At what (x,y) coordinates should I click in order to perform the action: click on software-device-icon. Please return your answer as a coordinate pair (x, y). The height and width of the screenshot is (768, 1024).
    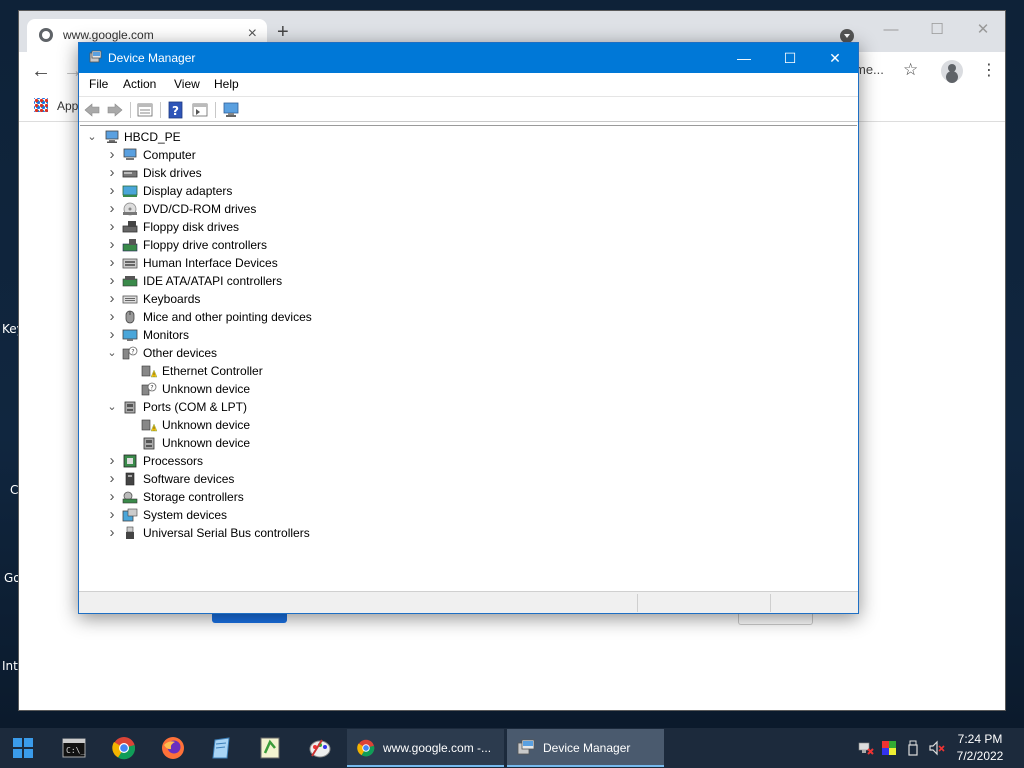
    Looking at the image, I should click on (130, 479).